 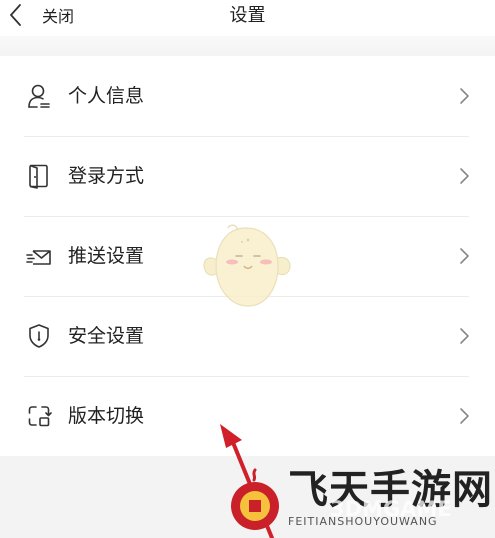 I want to click on site-logo-icon, so click(x=255, y=499).